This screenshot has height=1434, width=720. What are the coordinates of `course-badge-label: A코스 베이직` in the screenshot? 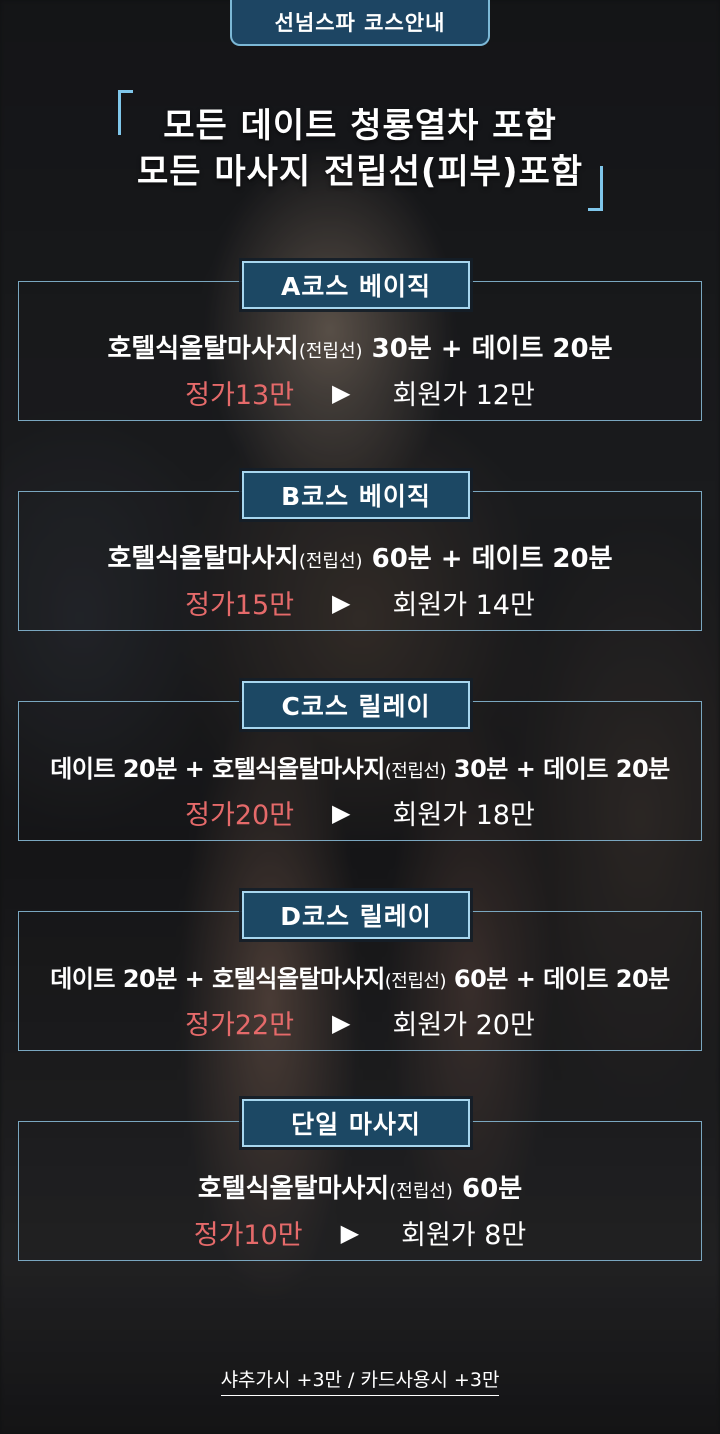 It's located at (356, 286).